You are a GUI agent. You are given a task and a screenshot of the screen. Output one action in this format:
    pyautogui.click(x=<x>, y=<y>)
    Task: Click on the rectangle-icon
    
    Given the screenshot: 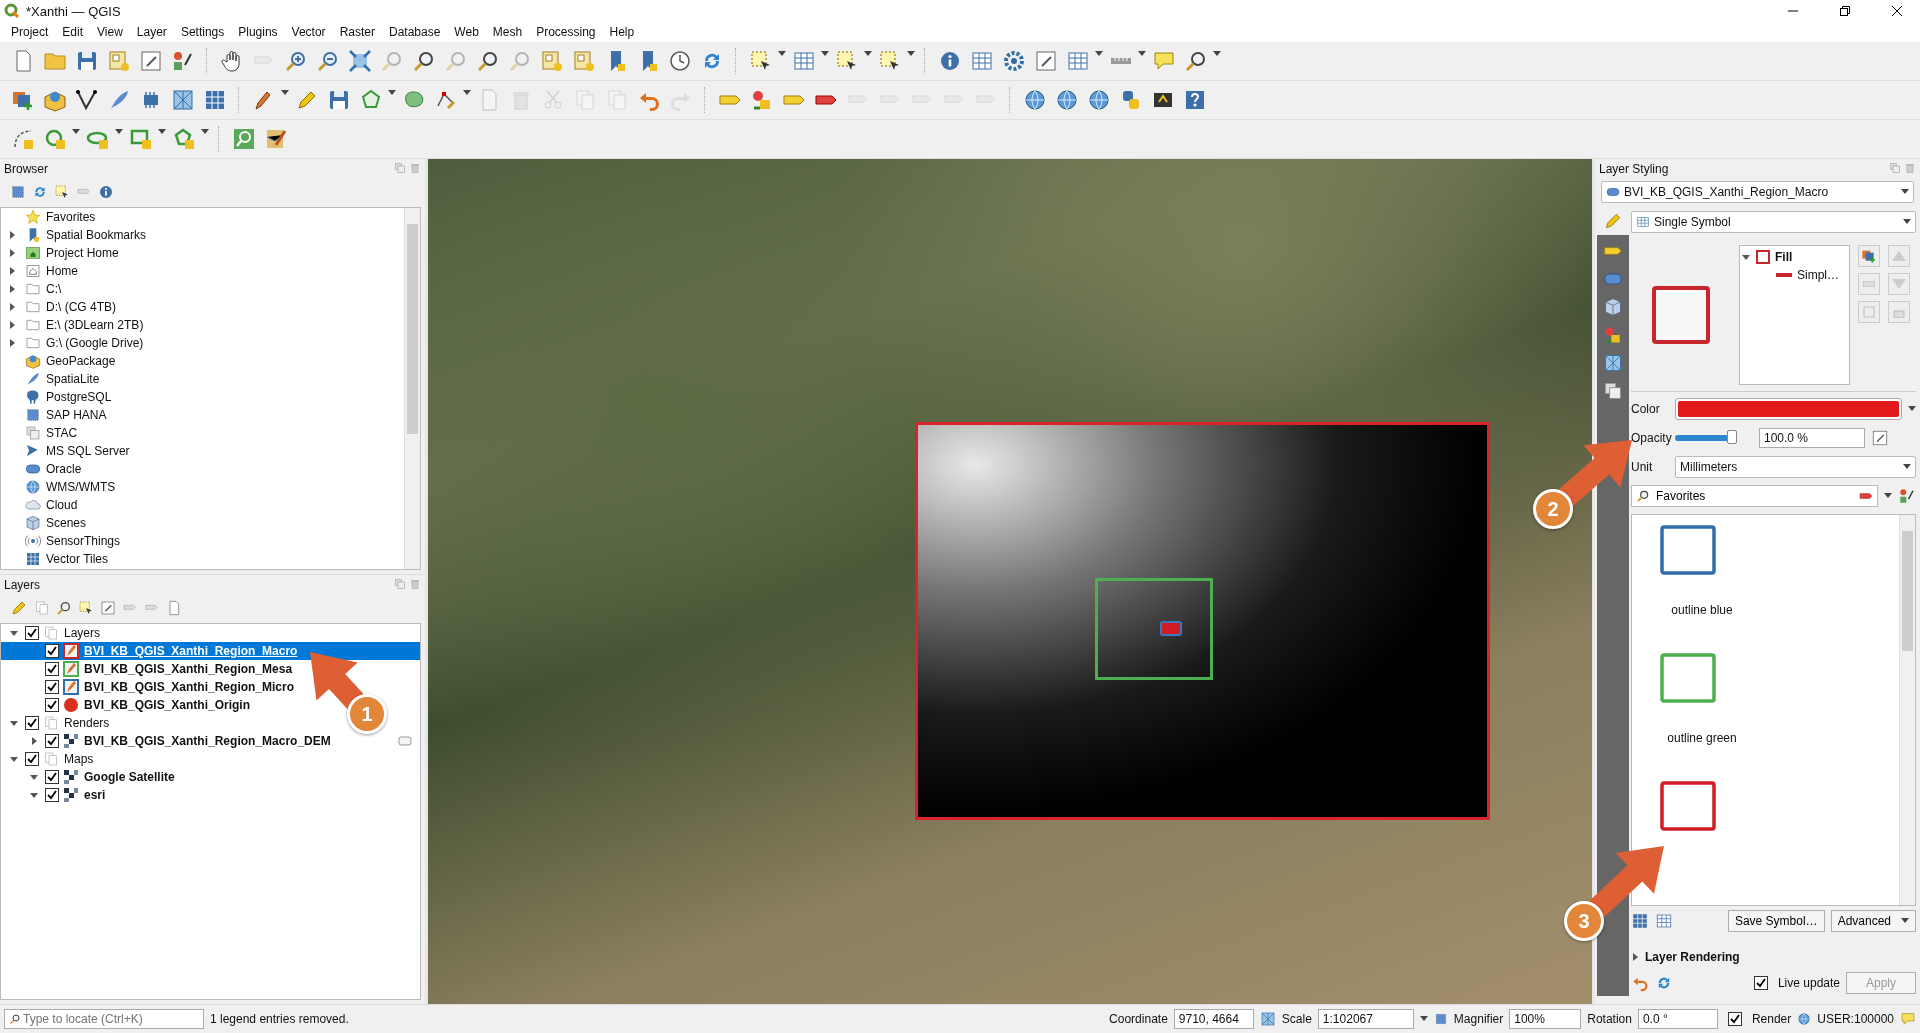 What is the action you would take?
    pyautogui.click(x=141, y=139)
    